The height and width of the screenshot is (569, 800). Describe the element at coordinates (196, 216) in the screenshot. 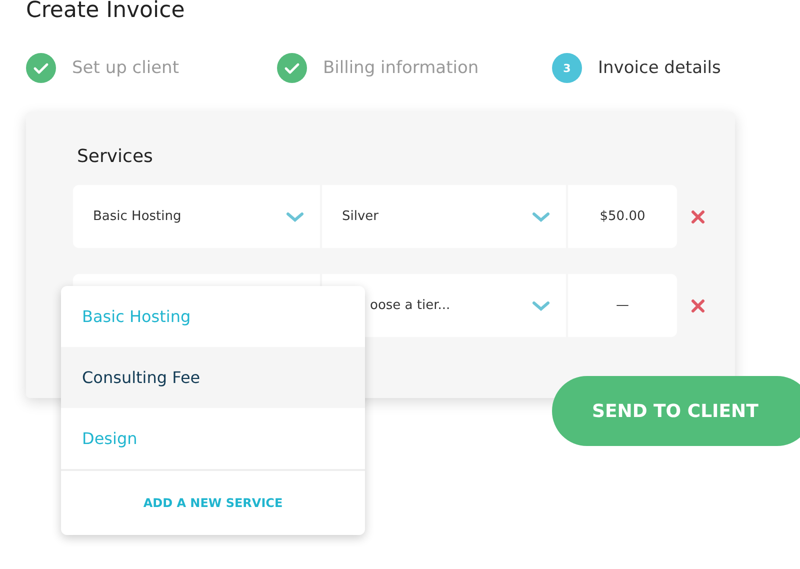

I see `service-select: Basic Hosting` at that location.